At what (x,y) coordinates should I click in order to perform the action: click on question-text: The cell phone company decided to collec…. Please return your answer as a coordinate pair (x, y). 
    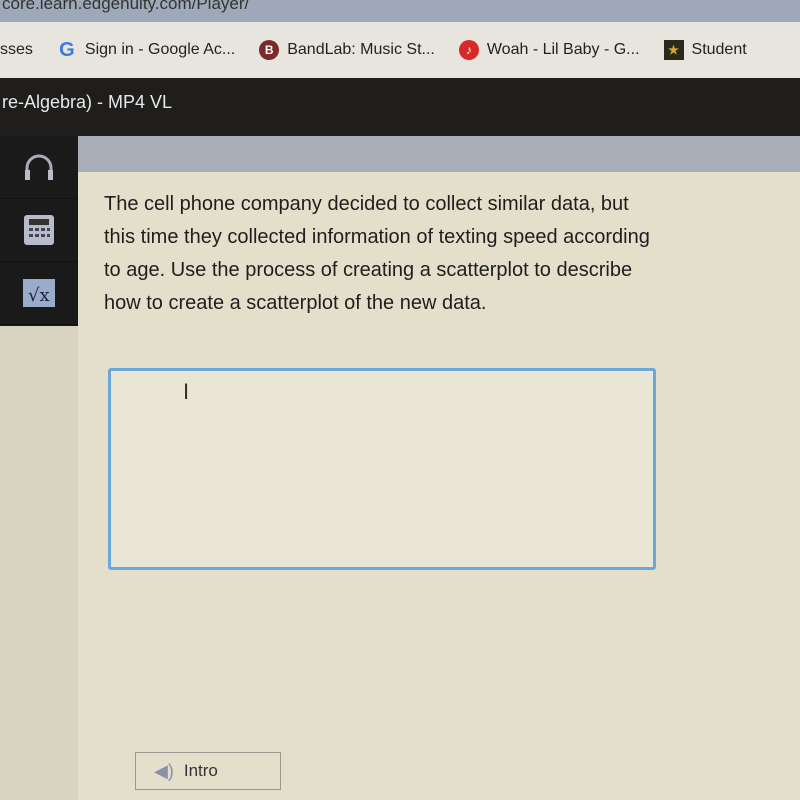
    Looking at the image, I should click on (377, 253).